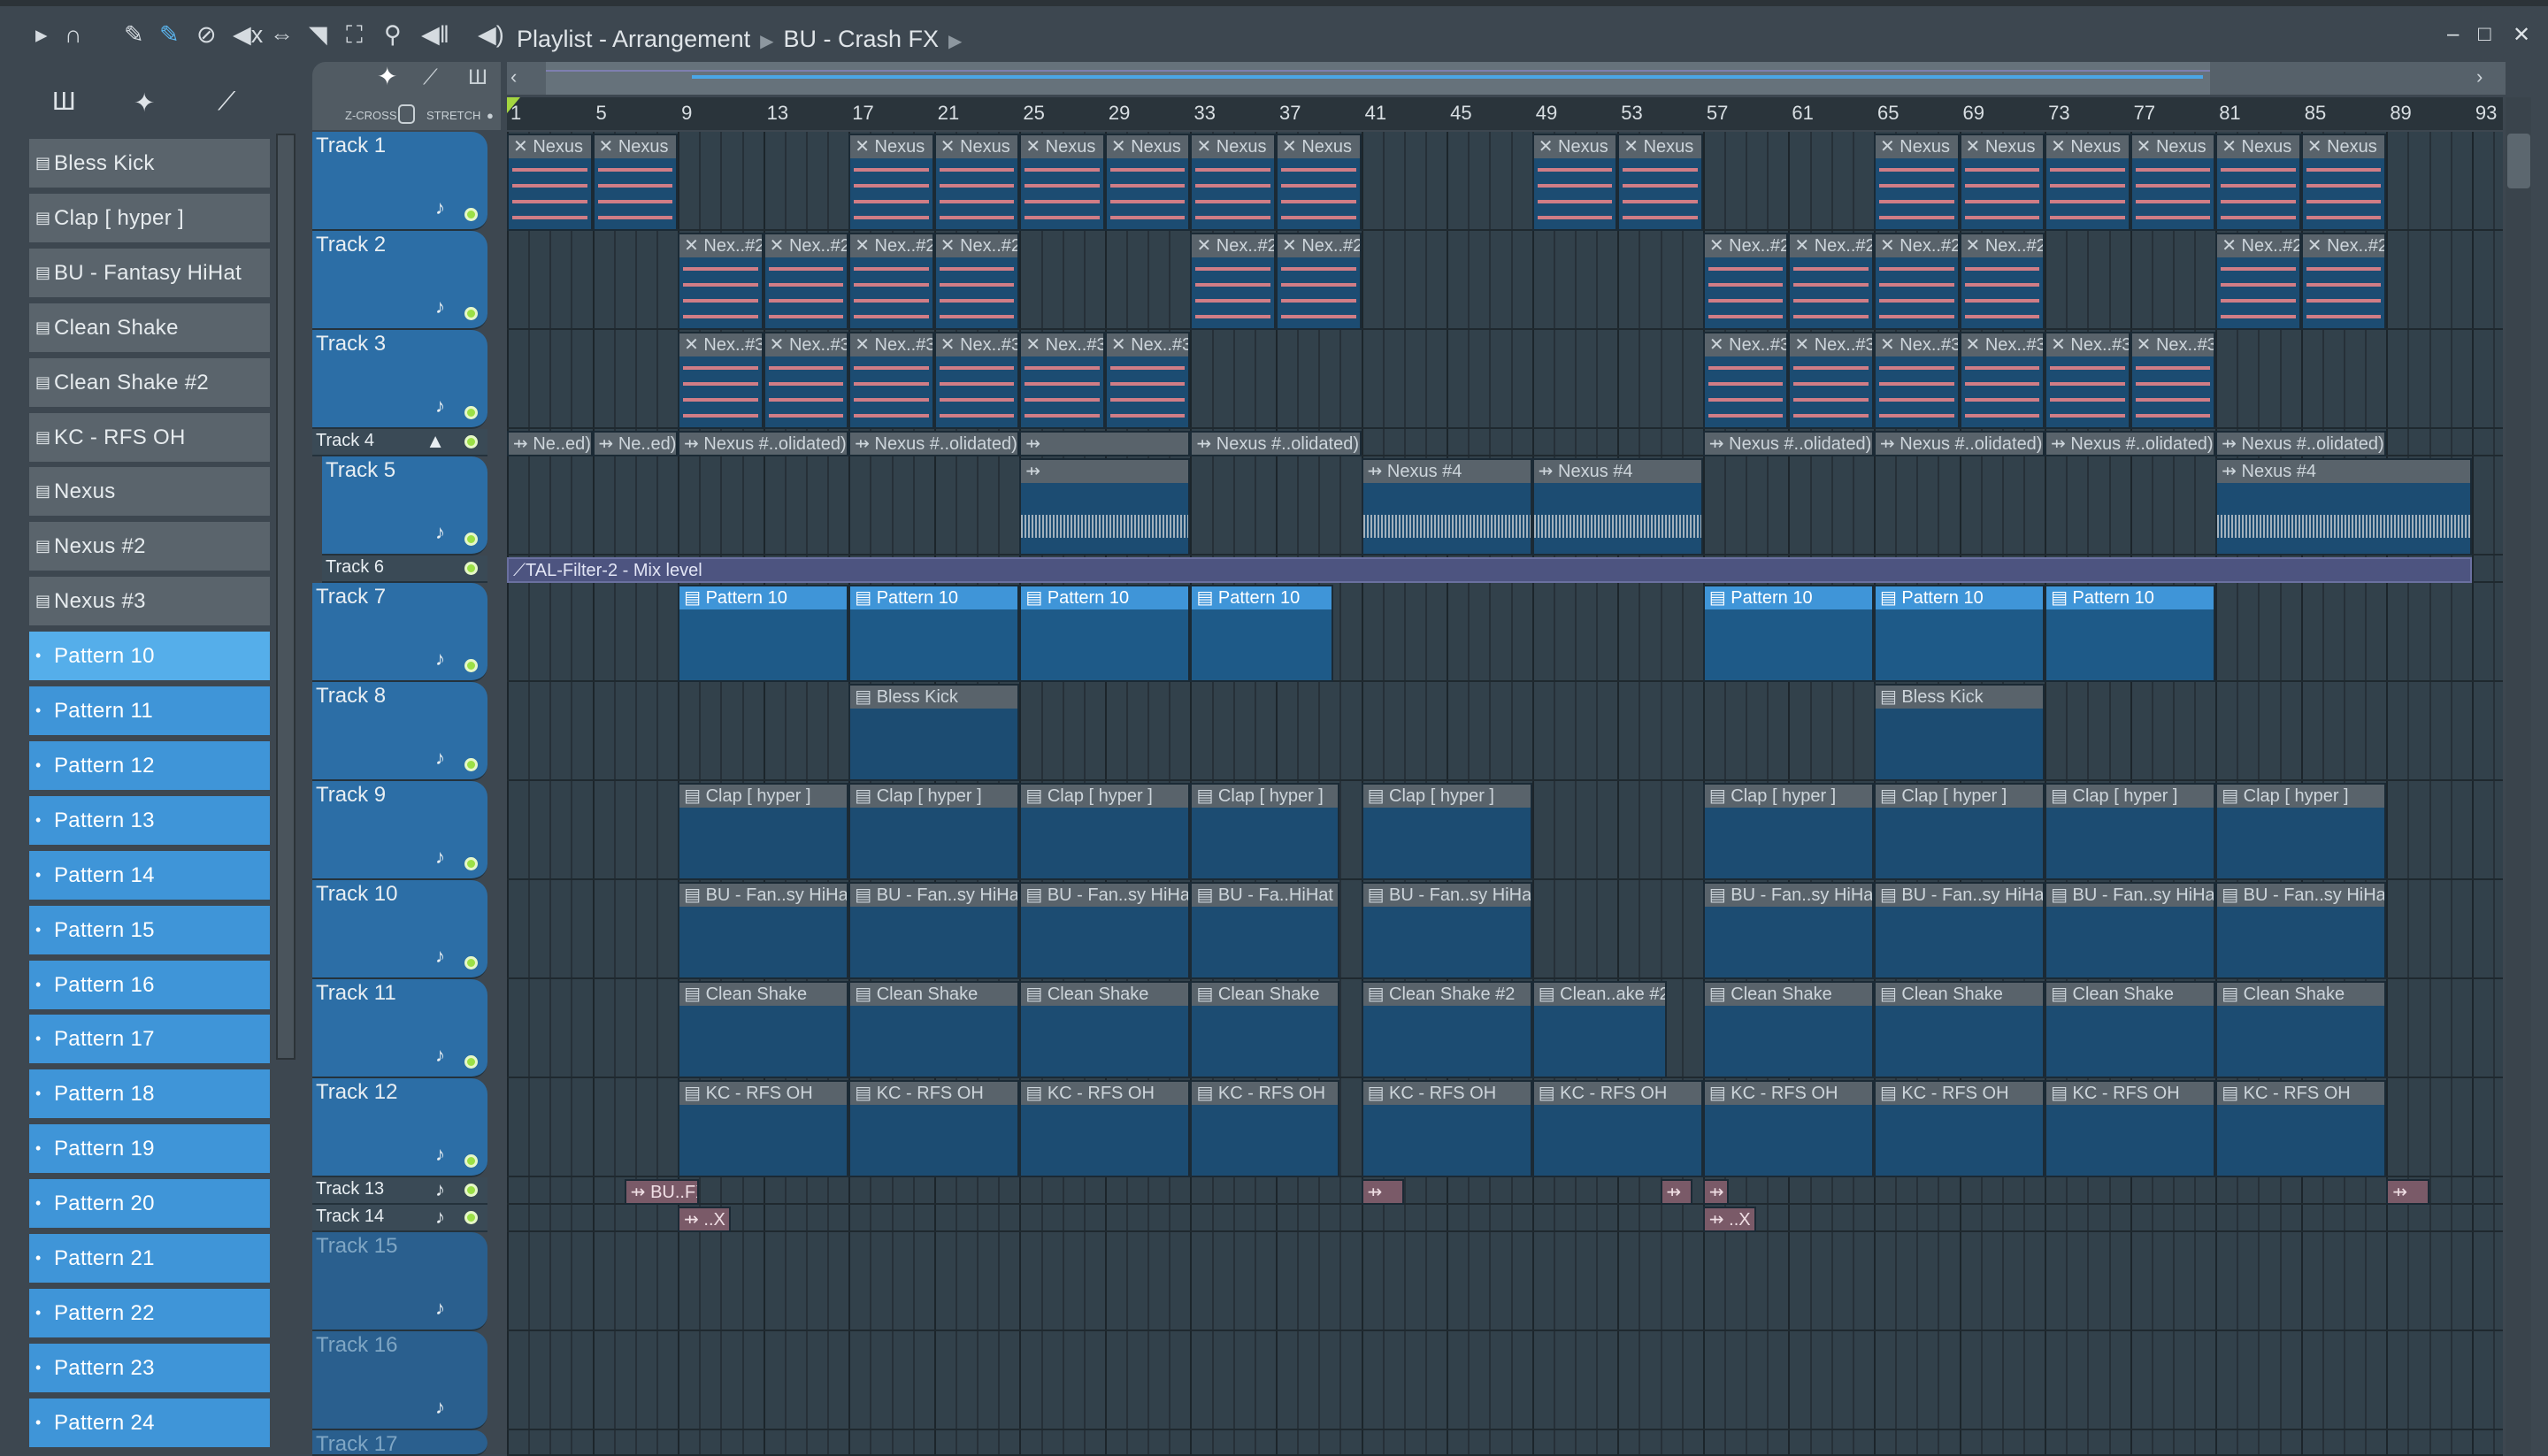  I want to click on track-header: Track 14 ♪, so click(399, 1218).